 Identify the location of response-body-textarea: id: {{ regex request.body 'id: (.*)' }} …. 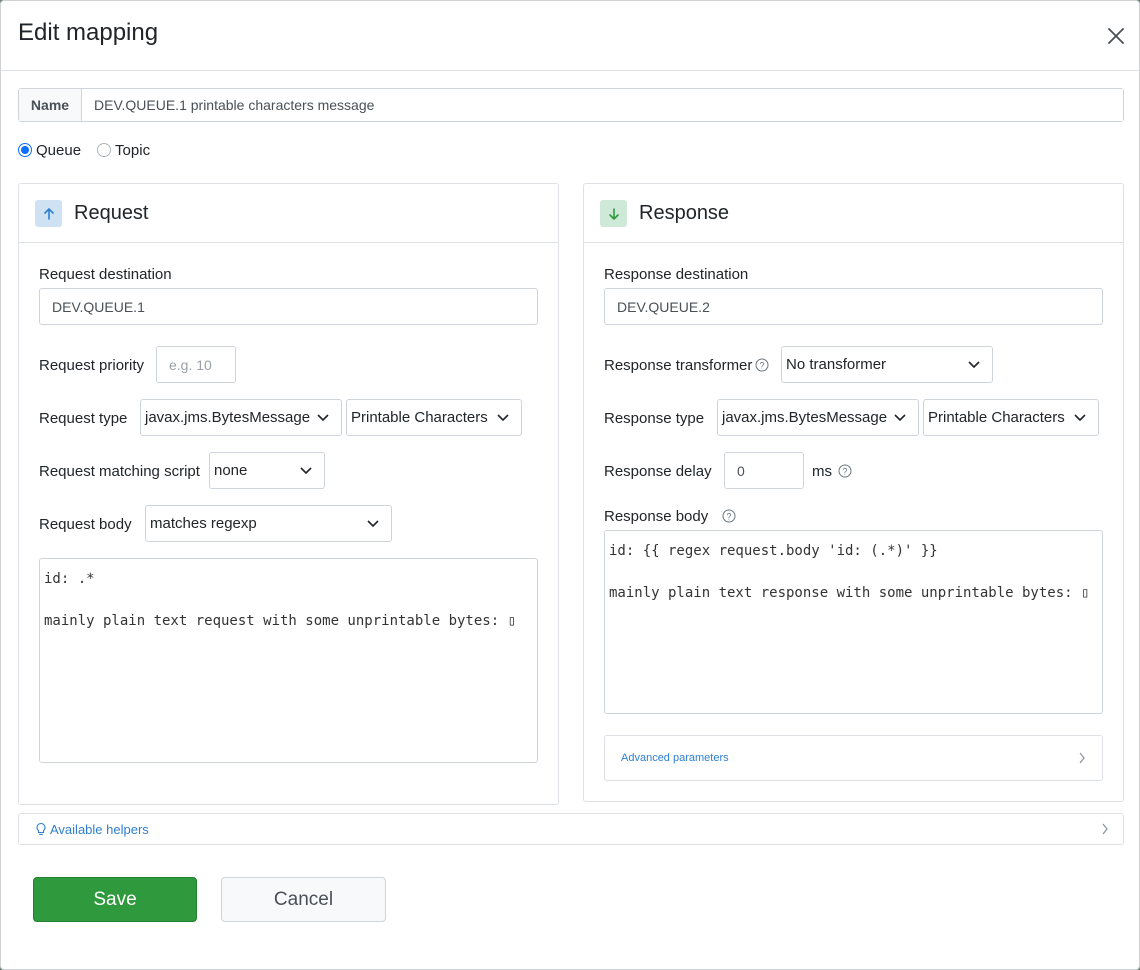
(853, 622).